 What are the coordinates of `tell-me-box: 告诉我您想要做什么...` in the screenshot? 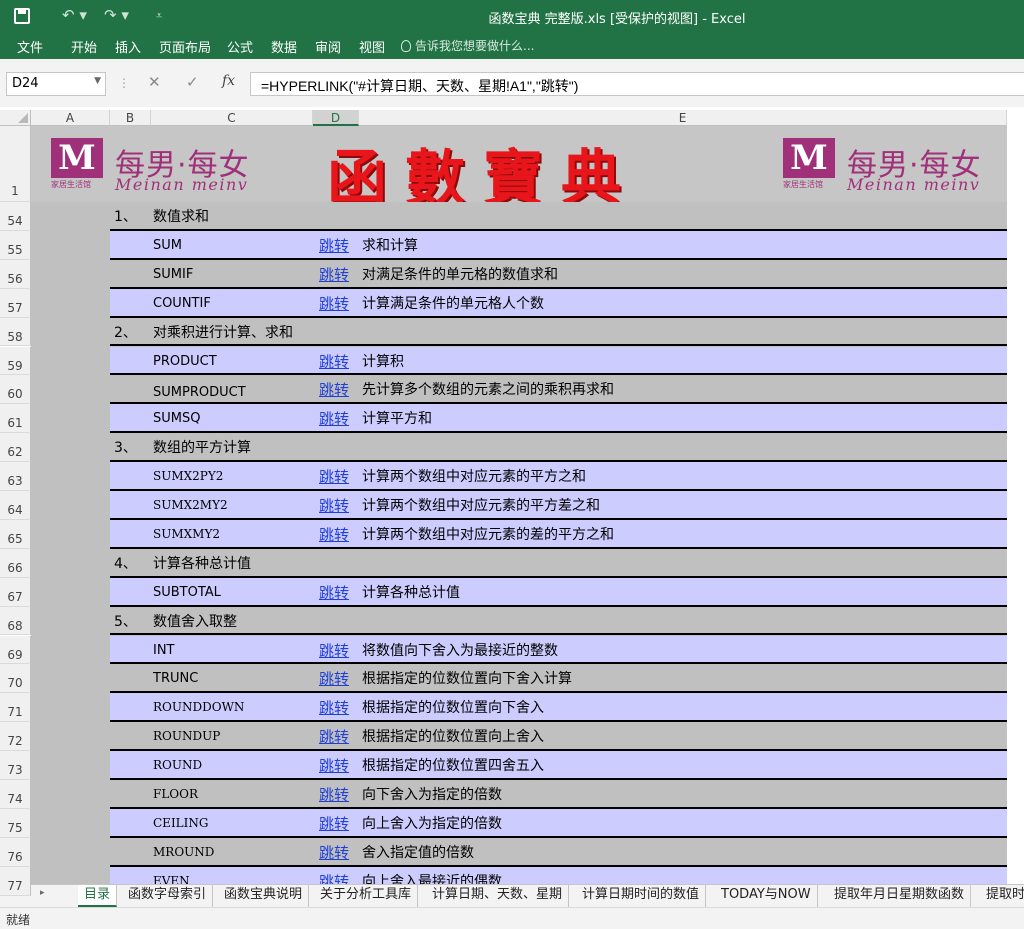 It's located at (467, 45).